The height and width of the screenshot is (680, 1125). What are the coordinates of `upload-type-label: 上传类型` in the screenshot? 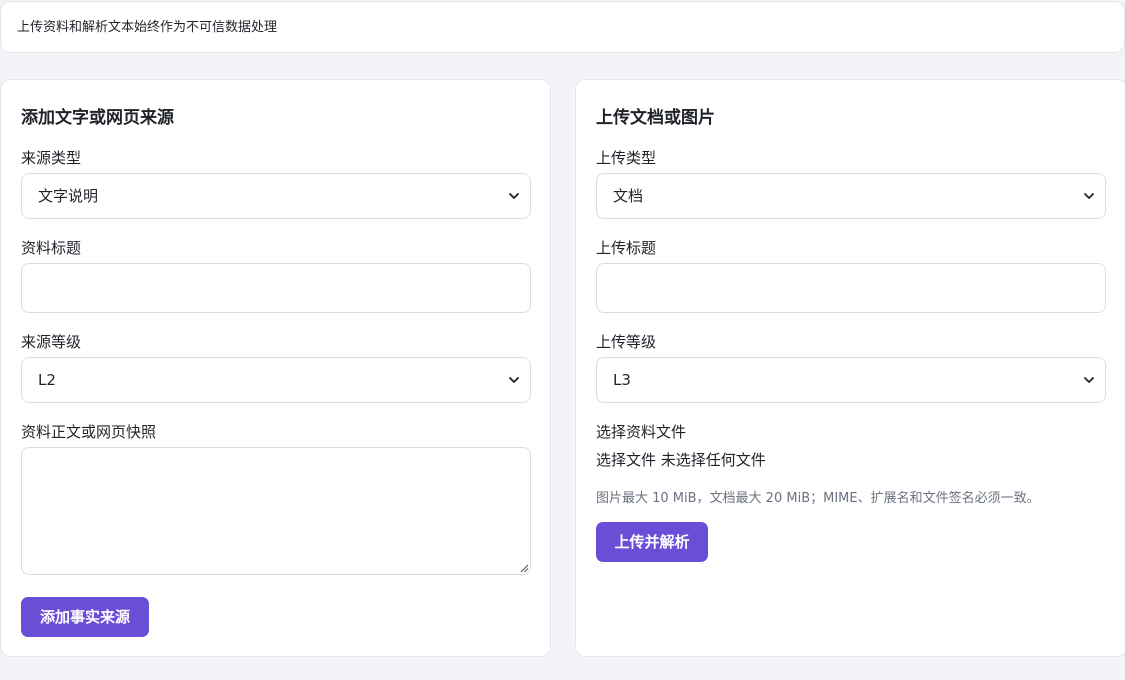 It's located at (626, 158).